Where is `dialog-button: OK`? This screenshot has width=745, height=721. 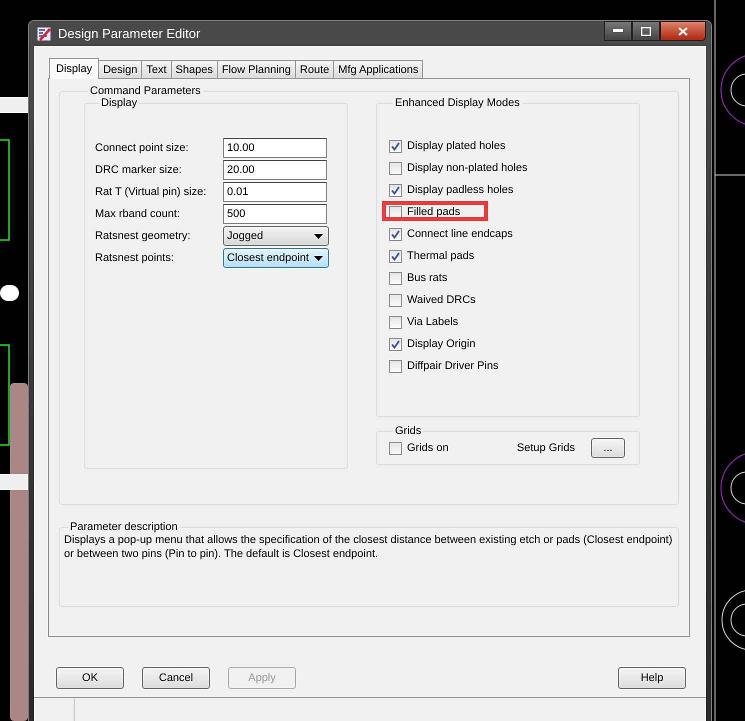 dialog-button: OK is located at coordinates (90, 678).